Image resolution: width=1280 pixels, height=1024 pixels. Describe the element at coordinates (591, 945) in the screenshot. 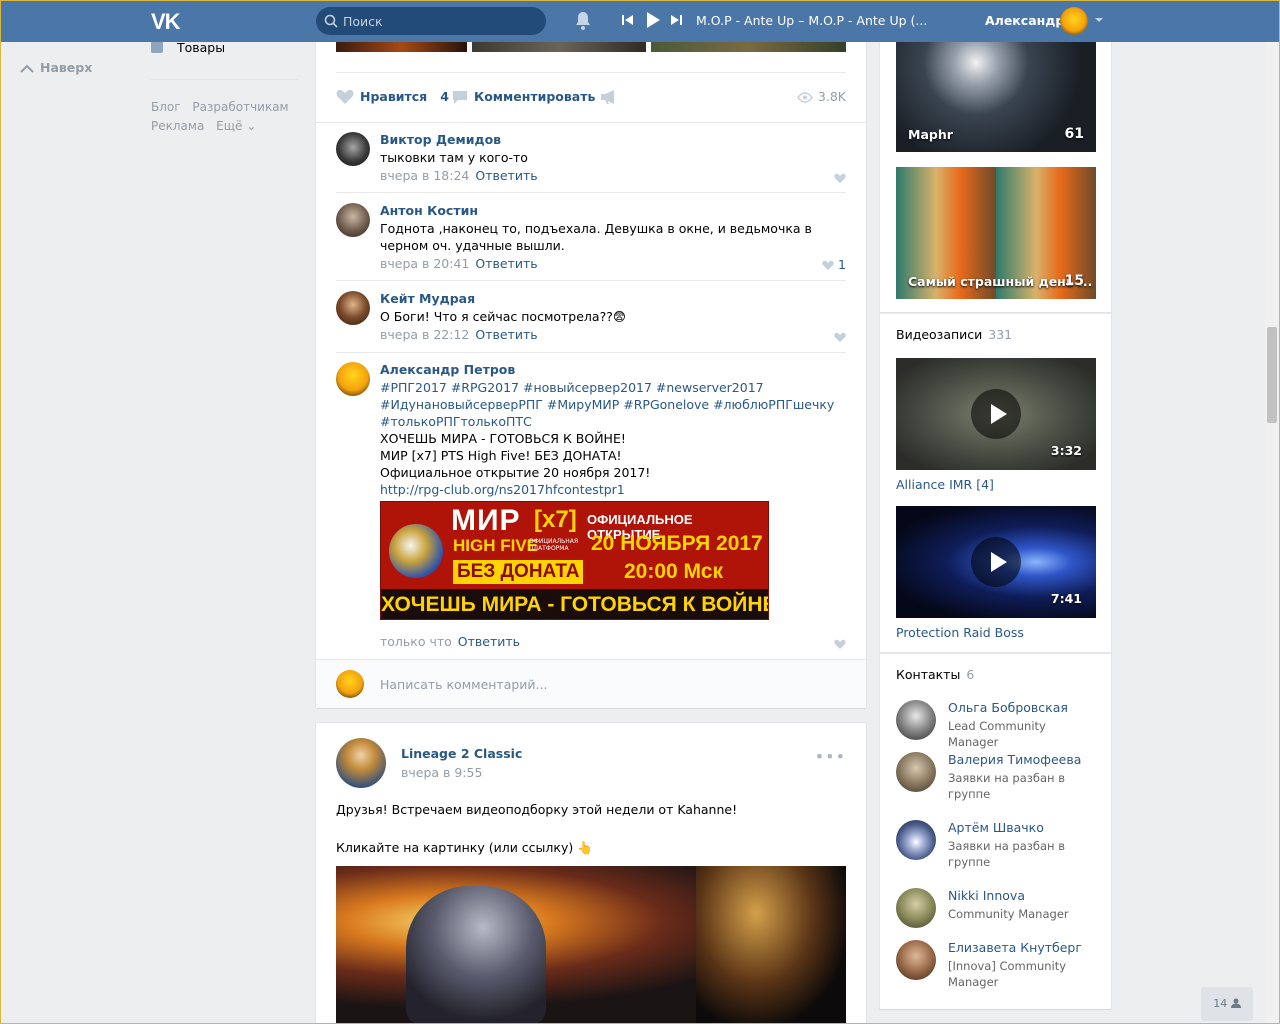

I see `post-image` at that location.